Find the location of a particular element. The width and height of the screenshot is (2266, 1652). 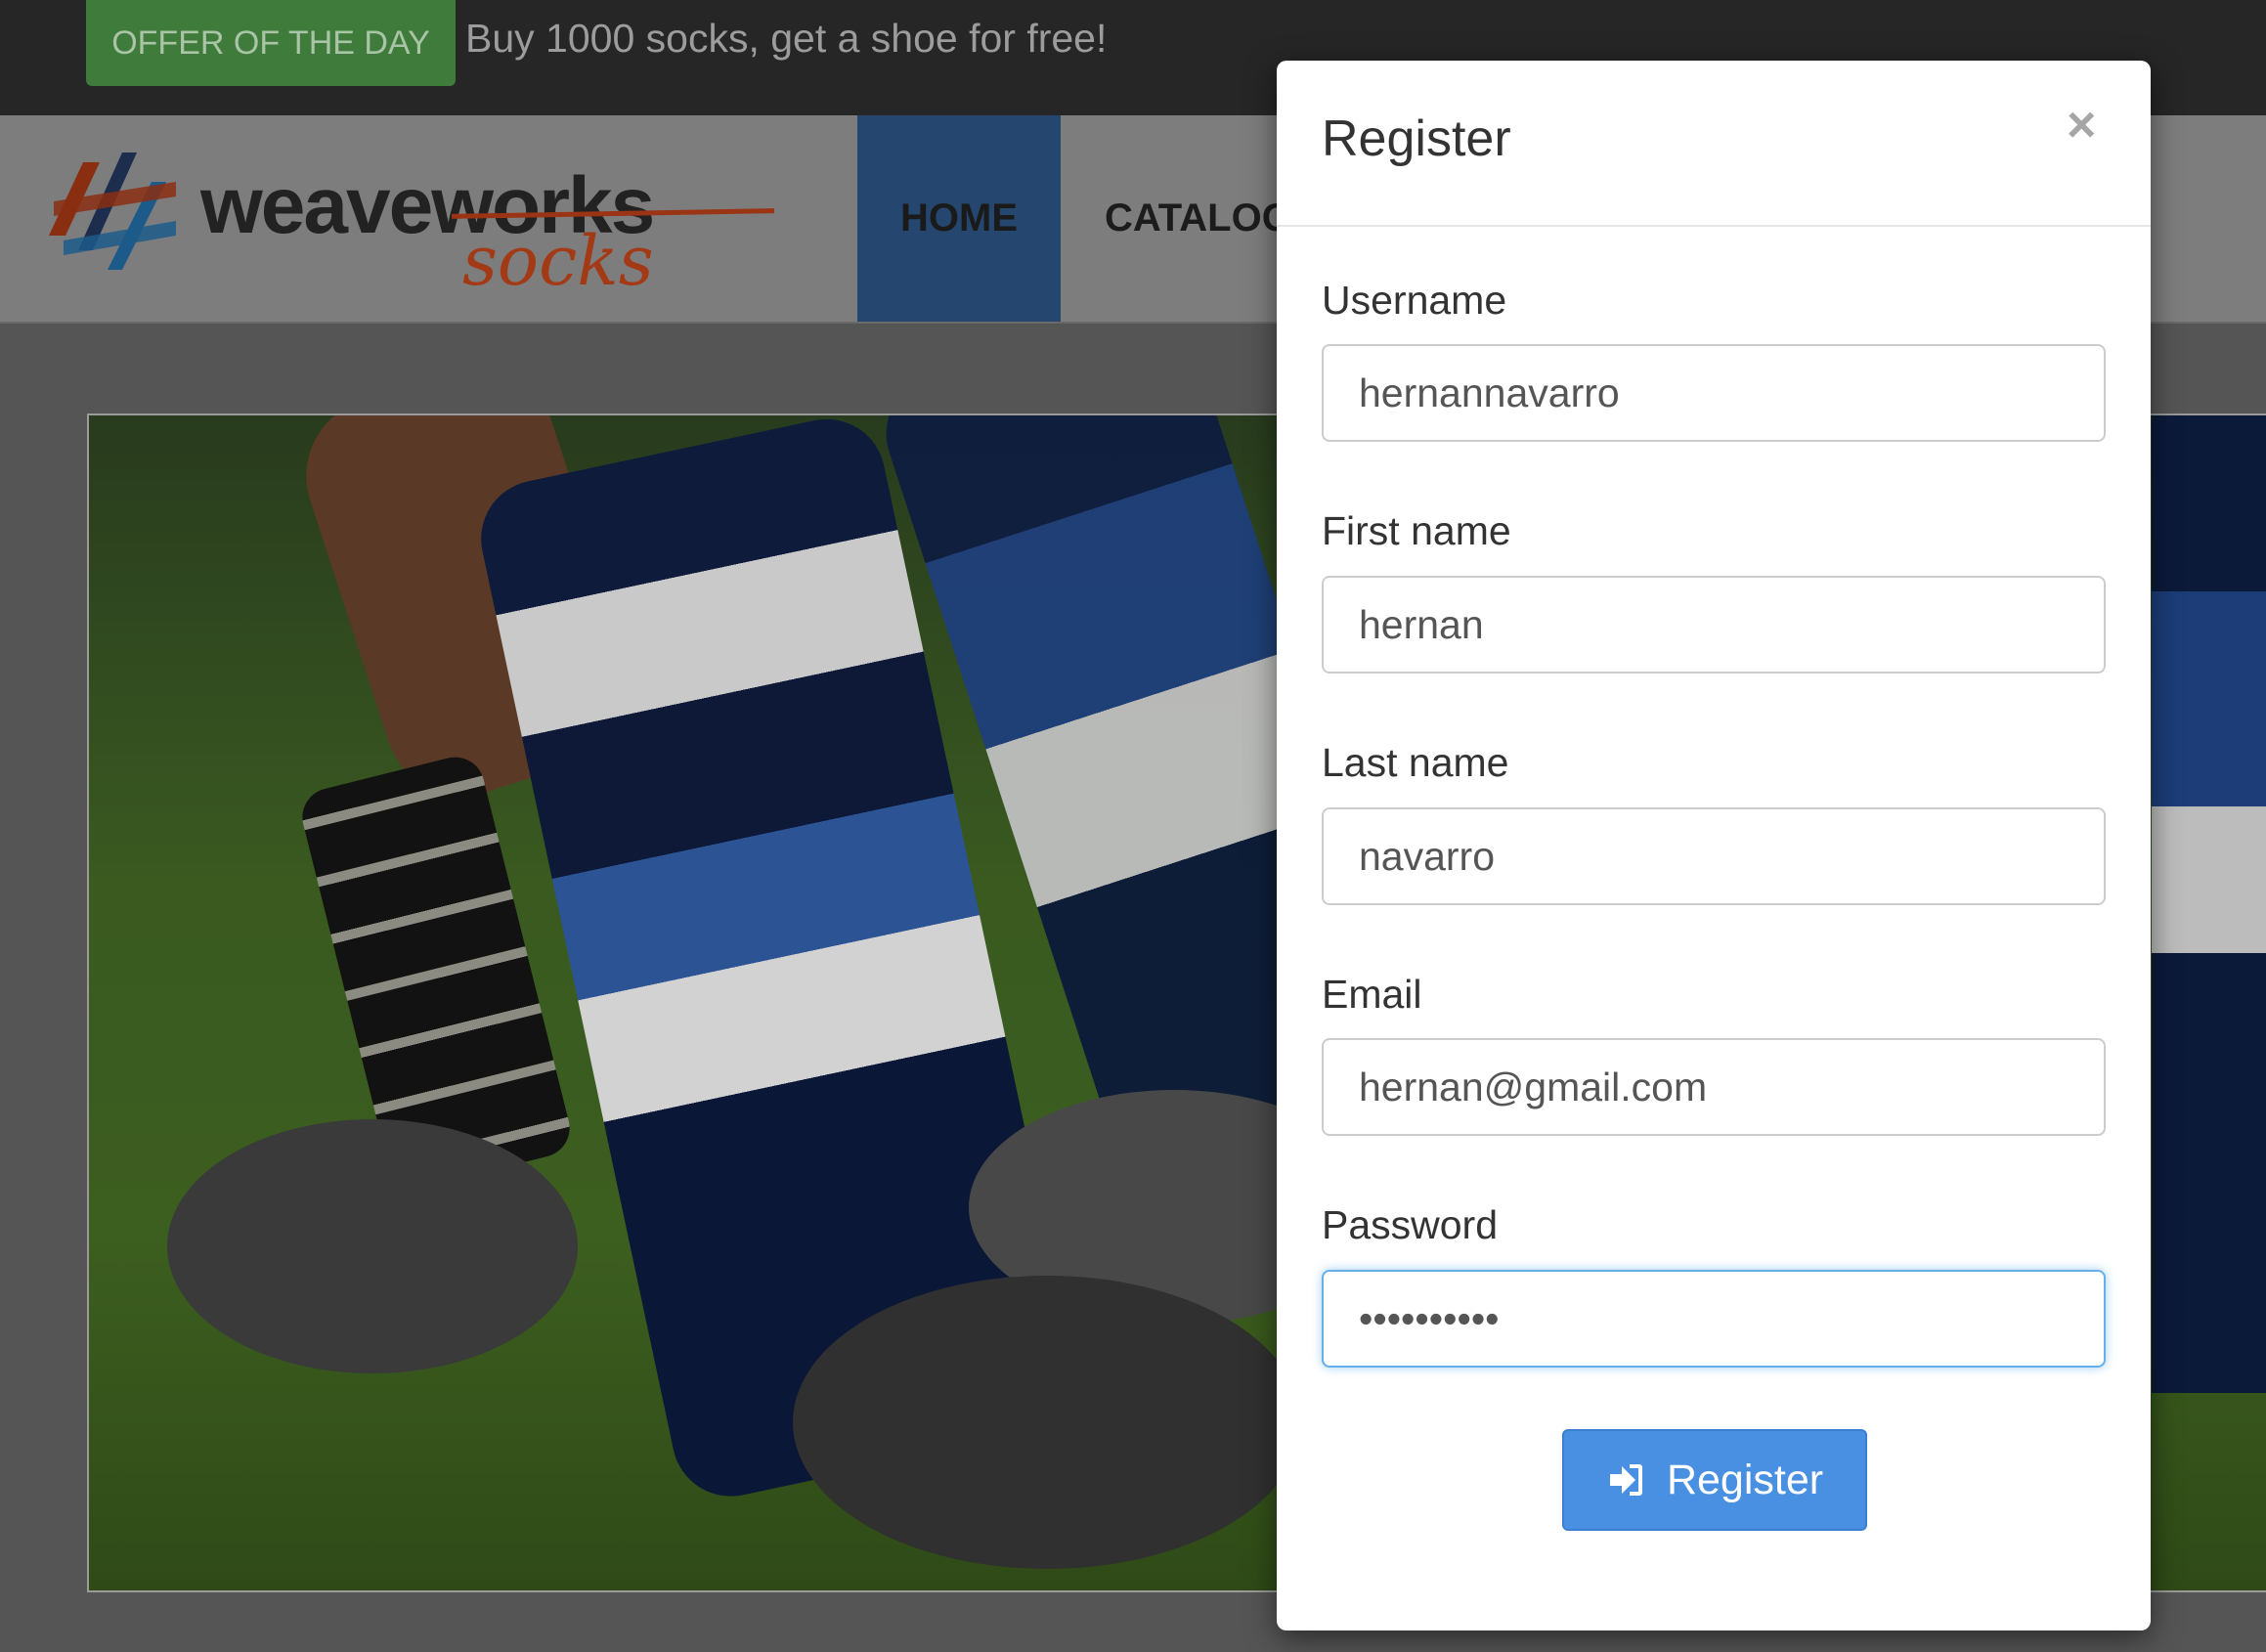

sign-in-icon is located at coordinates (1625, 1480).